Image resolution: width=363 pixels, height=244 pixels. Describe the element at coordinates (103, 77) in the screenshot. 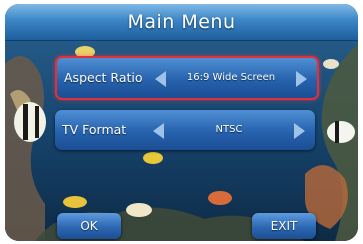

I see `aspect-ratio-label: Aspect Ratio` at that location.